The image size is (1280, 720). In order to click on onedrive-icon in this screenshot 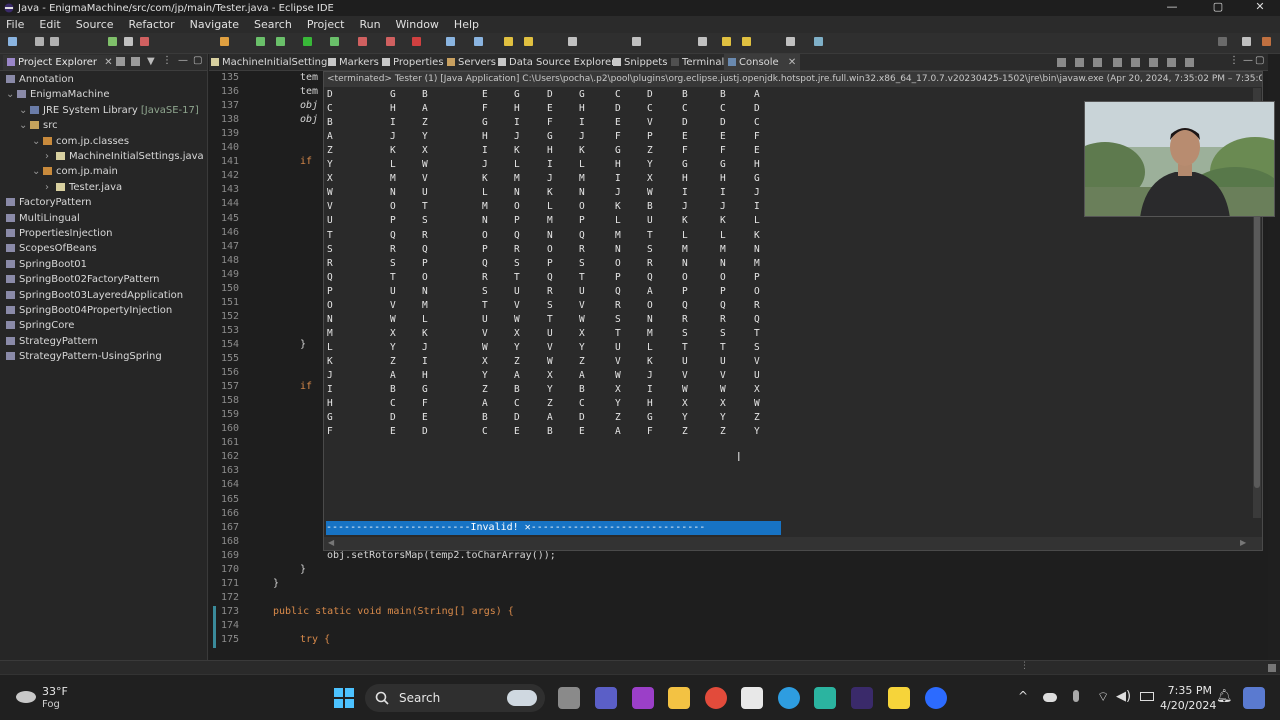, I will do `click(1050, 697)`.